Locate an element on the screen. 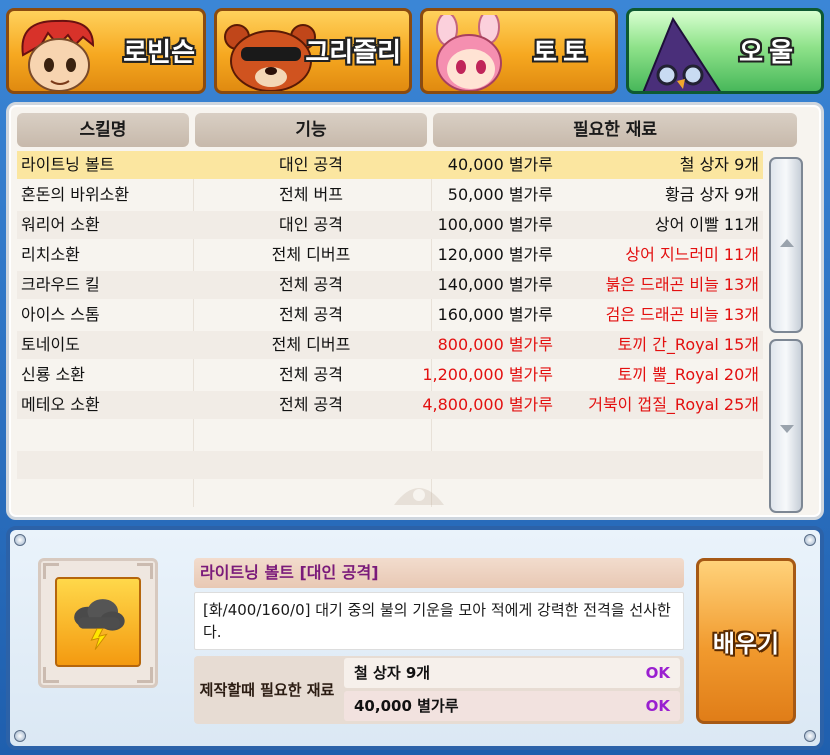  learn-button-label: 배우기 is located at coordinates (746, 643).